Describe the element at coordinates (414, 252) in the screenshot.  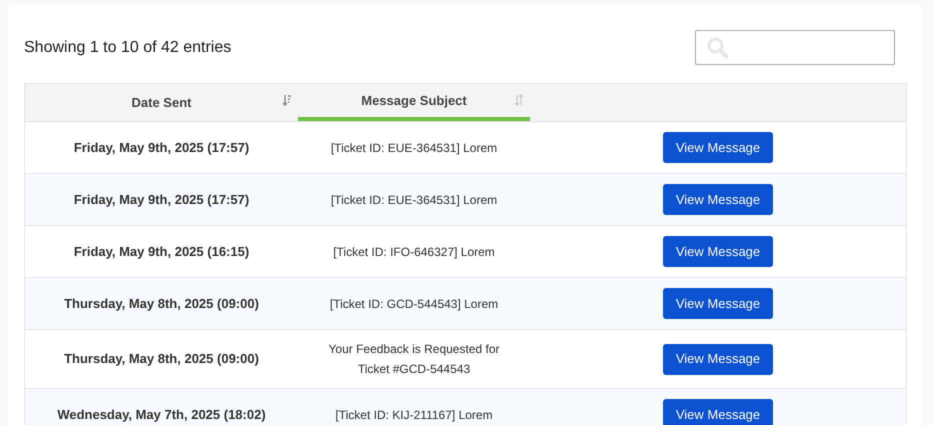
I see `message-subject: [Ticket ID: IFO-646327] Lorem` at that location.